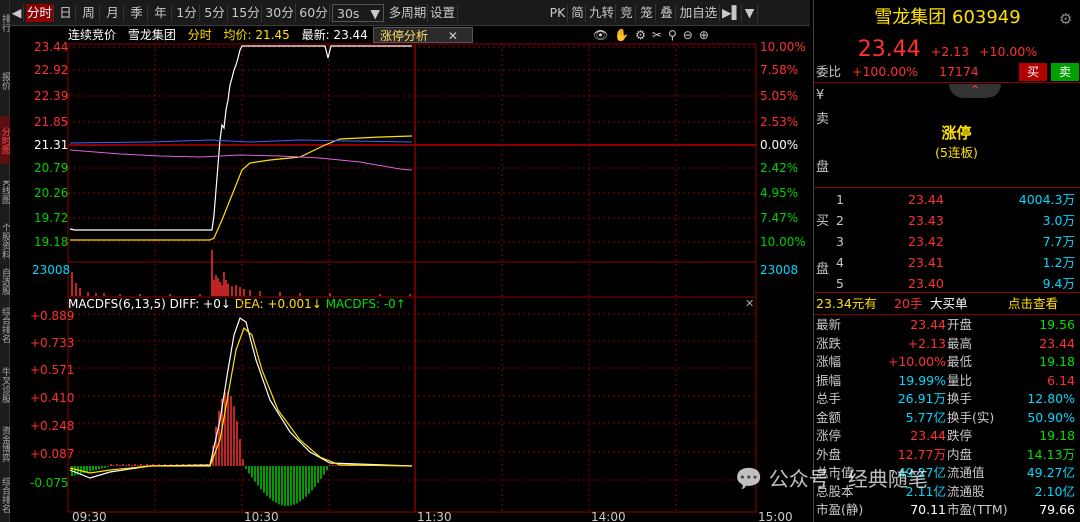 This screenshot has width=1080, height=522. Describe the element at coordinates (960, 343) in the screenshot. I see `stat-label-right: 最高` at that location.